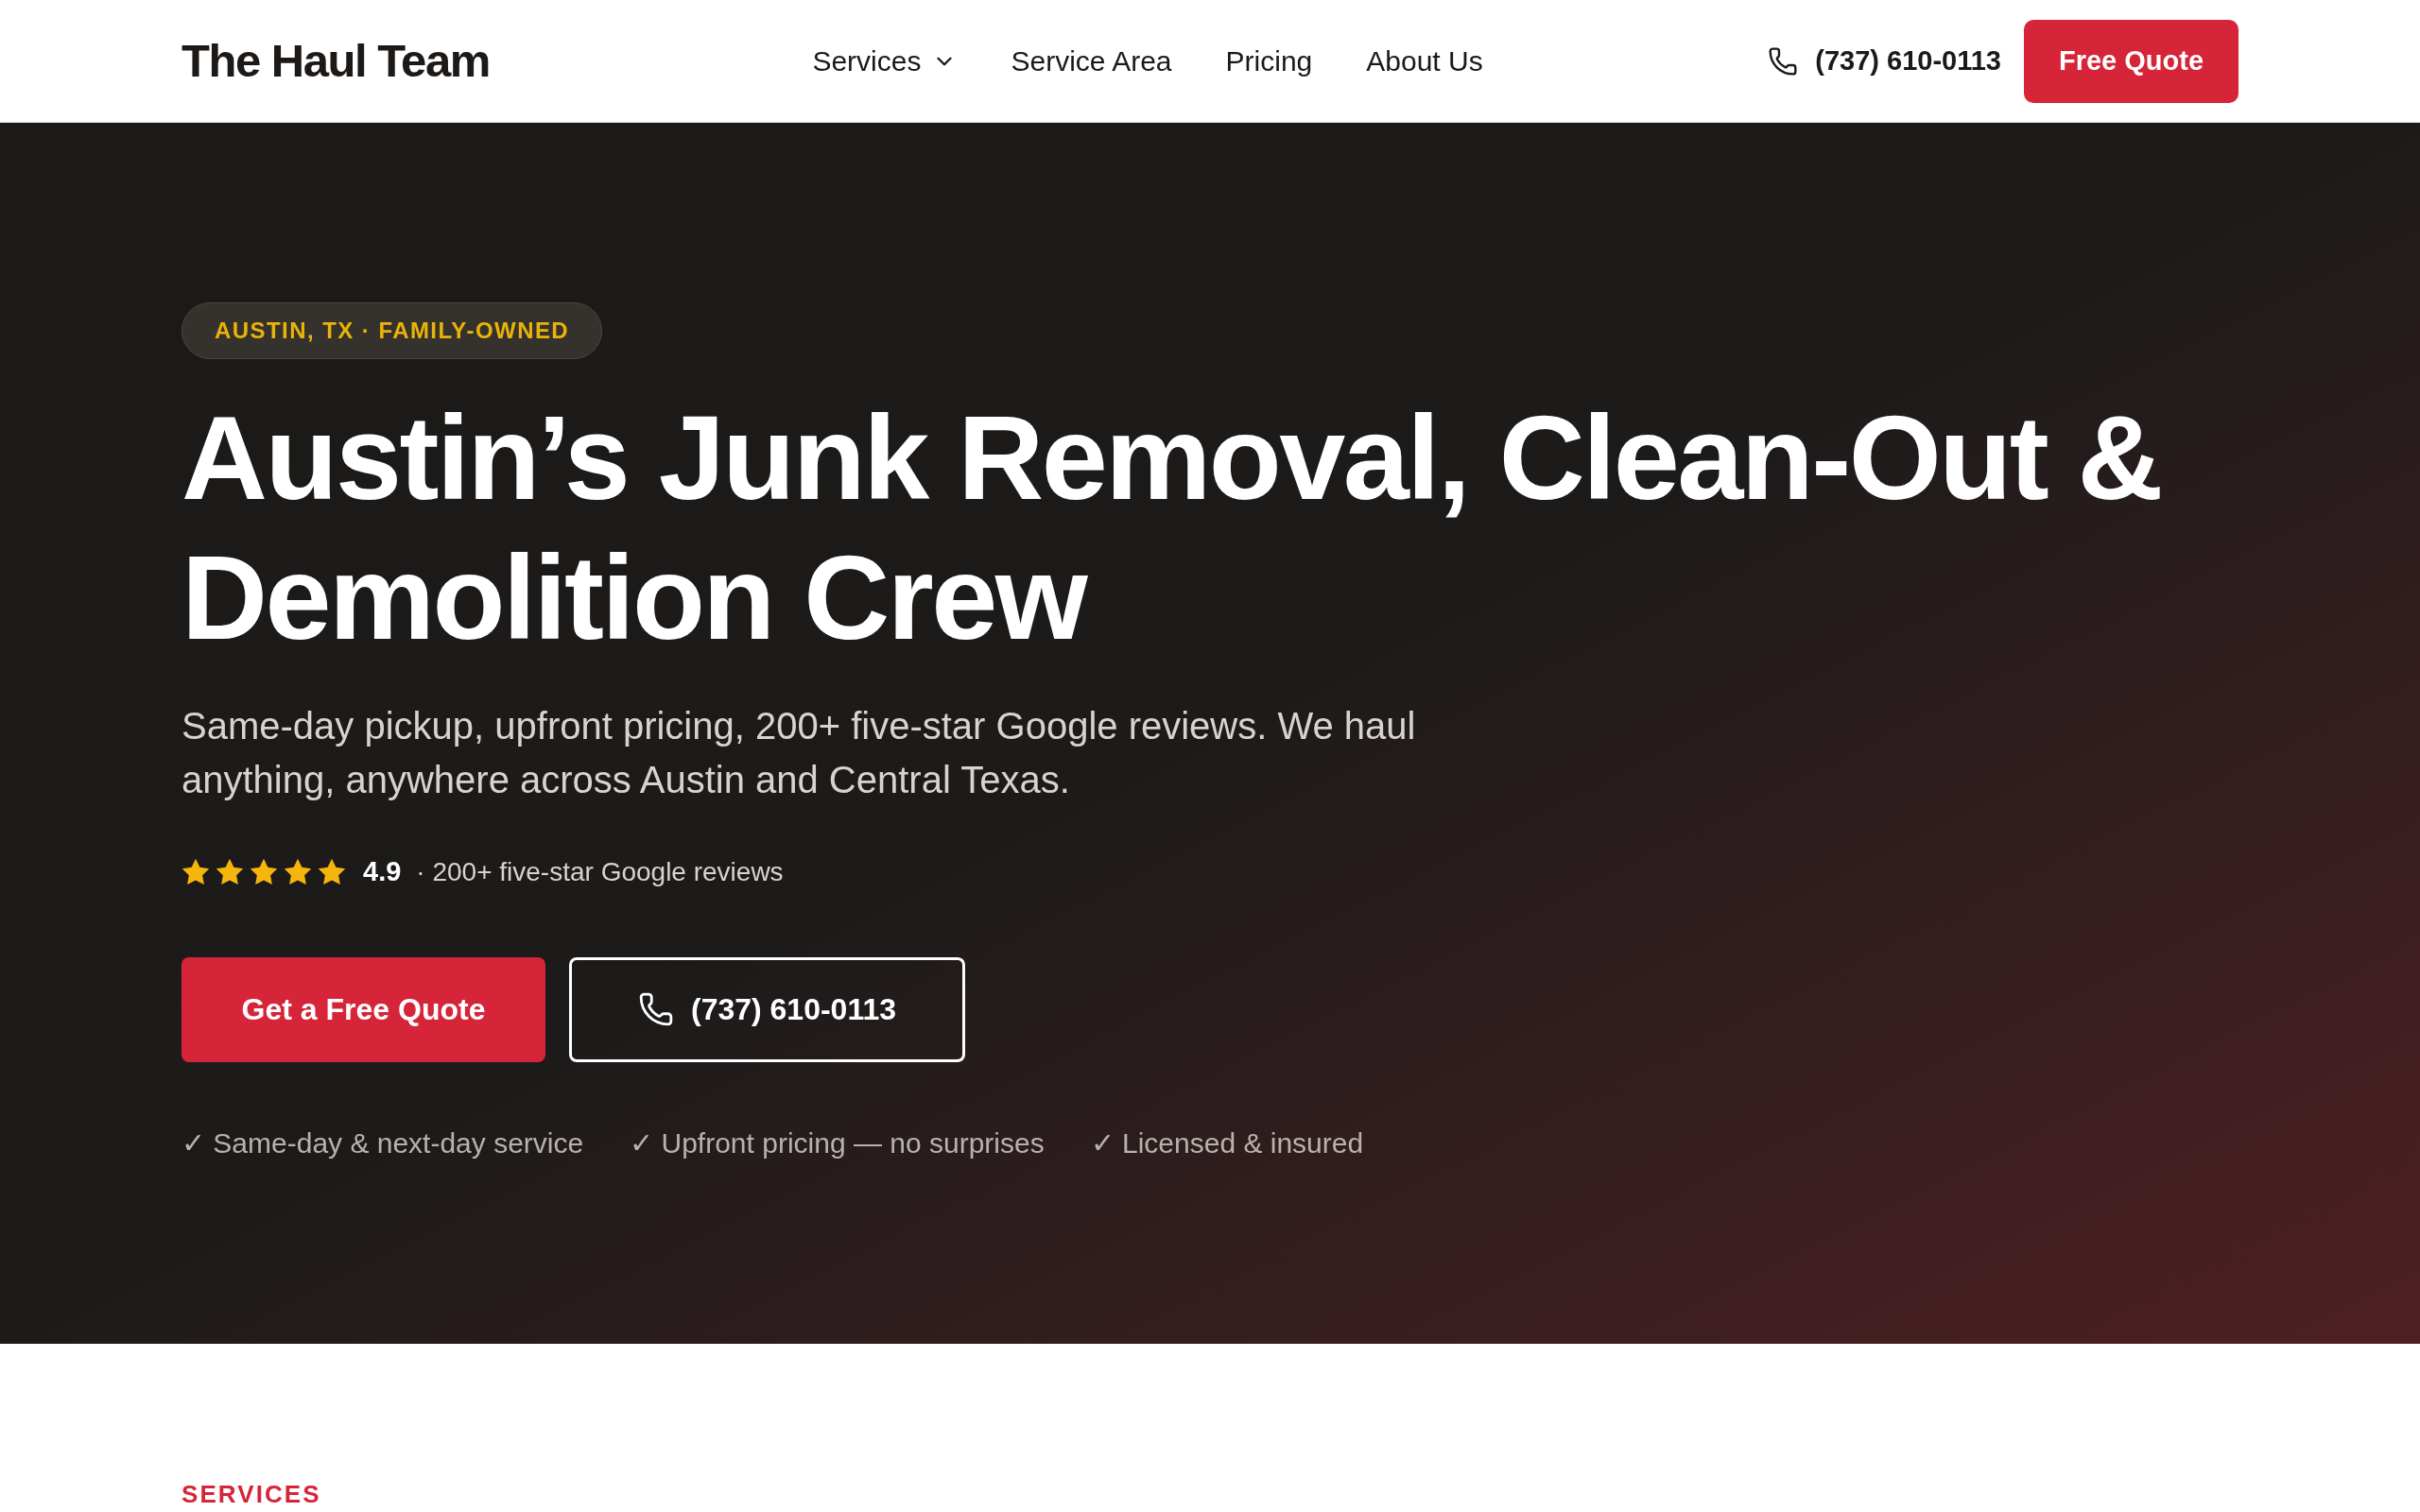 The height and width of the screenshot is (1512, 2420). What do you see at coordinates (251, 1494) in the screenshot?
I see `section-eyebrow: SERVICES` at bounding box center [251, 1494].